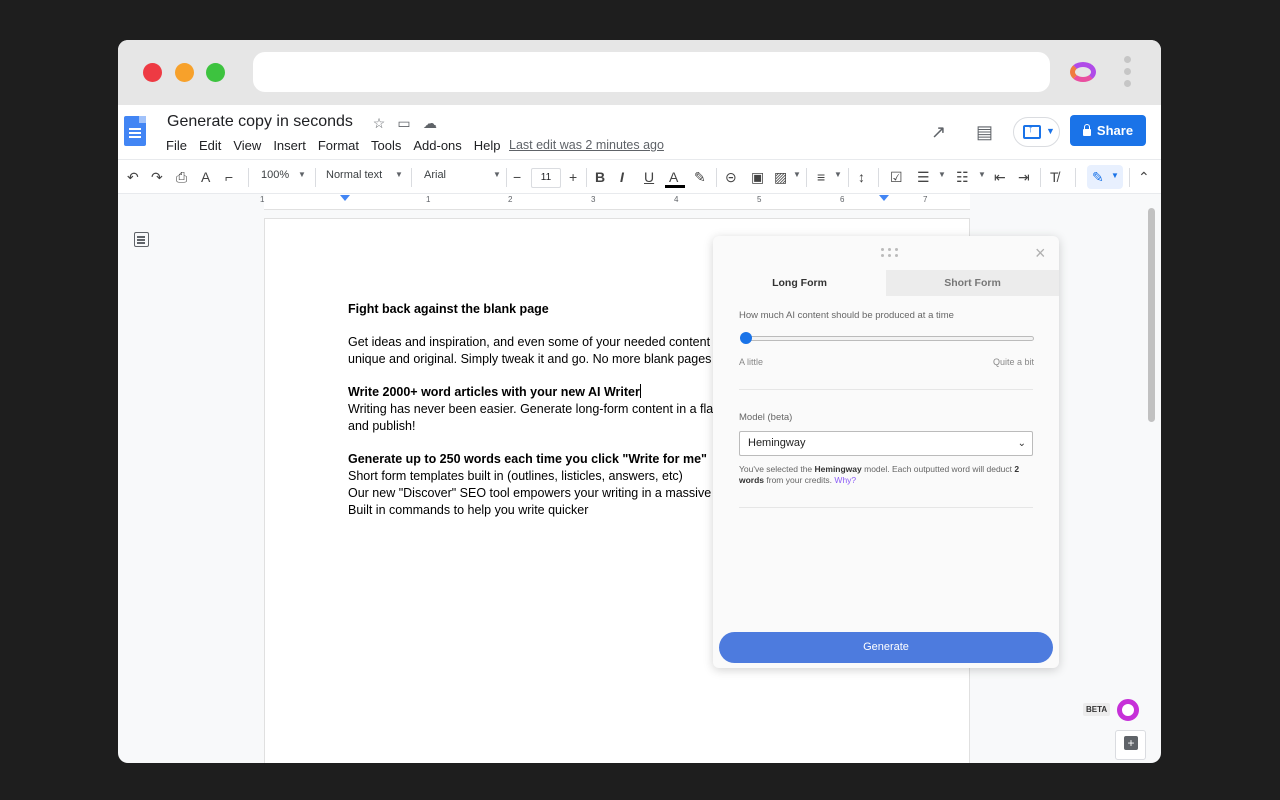  What do you see at coordinates (886, 647) in the screenshot?
I see `generate-button: Generate` at bounding box center [886, 647].